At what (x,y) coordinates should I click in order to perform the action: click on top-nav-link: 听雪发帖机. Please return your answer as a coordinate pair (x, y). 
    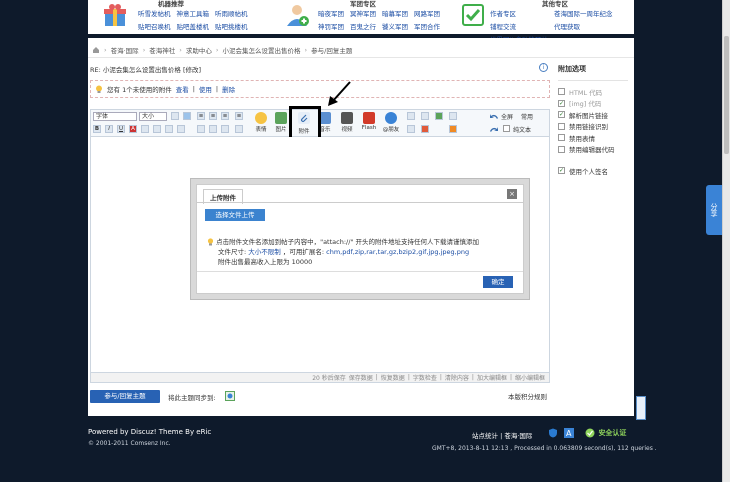
    Looking at the image, I should click on (154, 13).